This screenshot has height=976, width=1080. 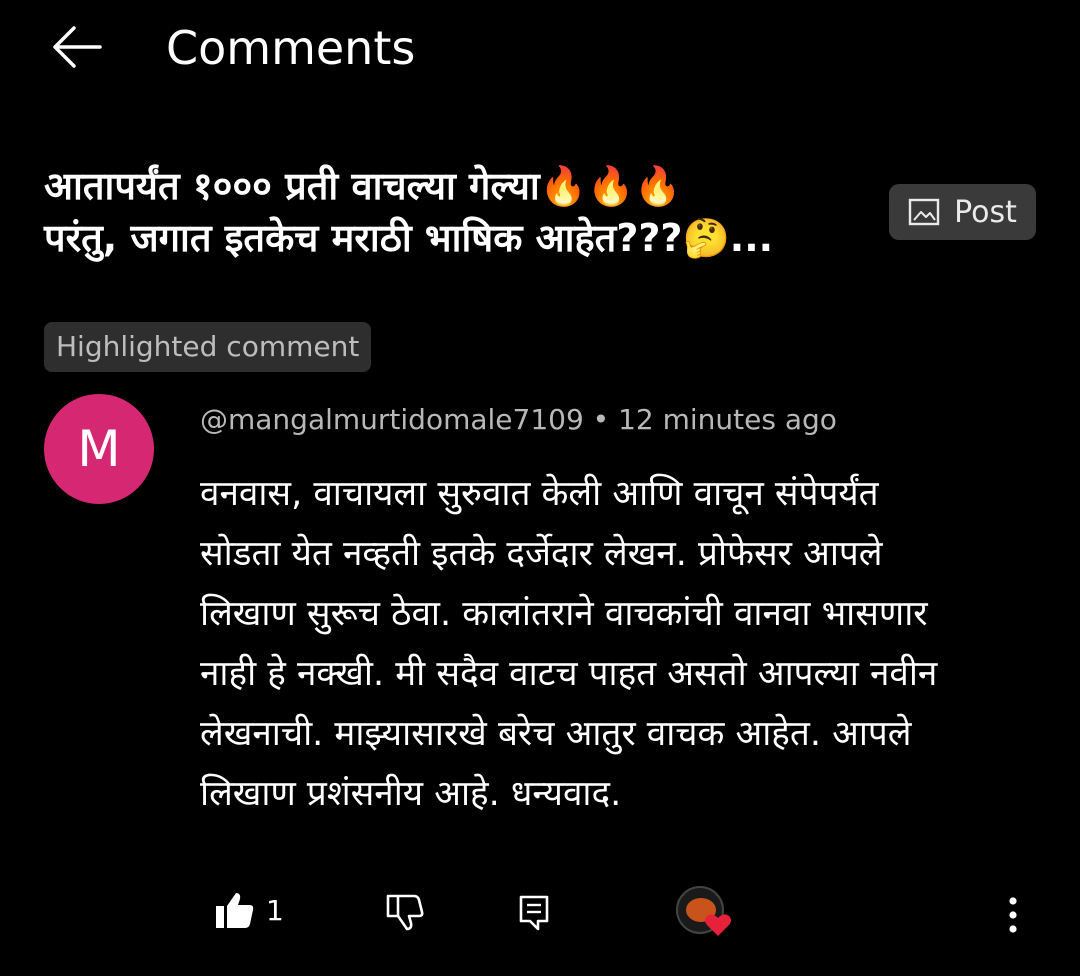 What do you see at coordinates (985, 212) in the screenshot?
I see `post-button-label: Post` at bounding box center [985, 212].